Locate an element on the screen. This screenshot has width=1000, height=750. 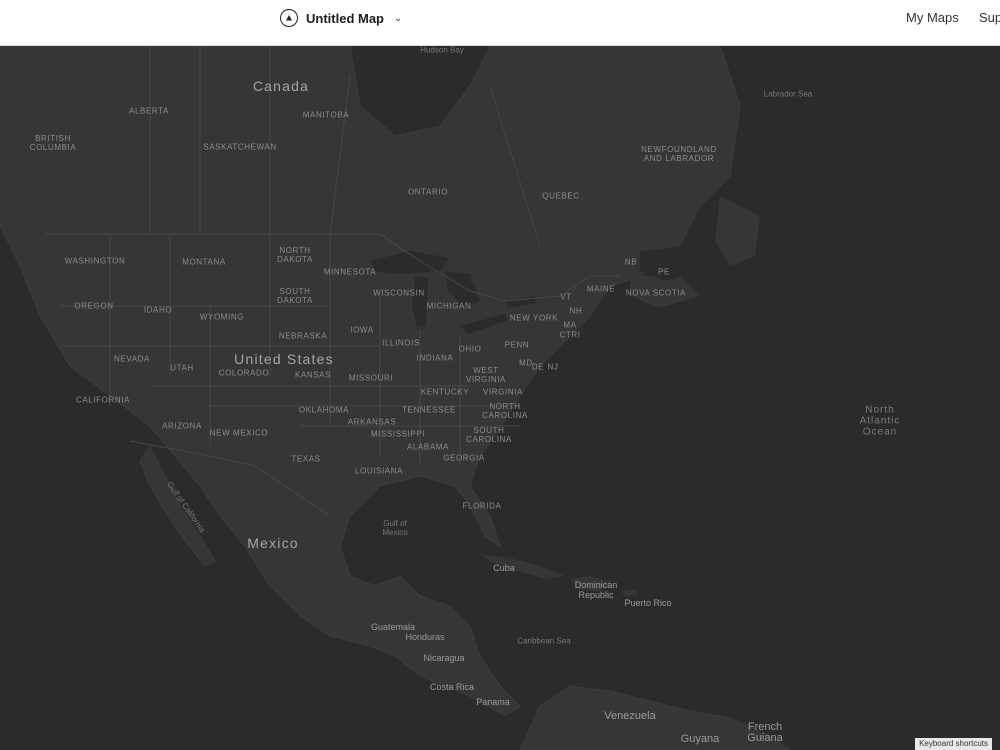
label-arkansas: ARKANSAS is located at coordinates (372, 422).